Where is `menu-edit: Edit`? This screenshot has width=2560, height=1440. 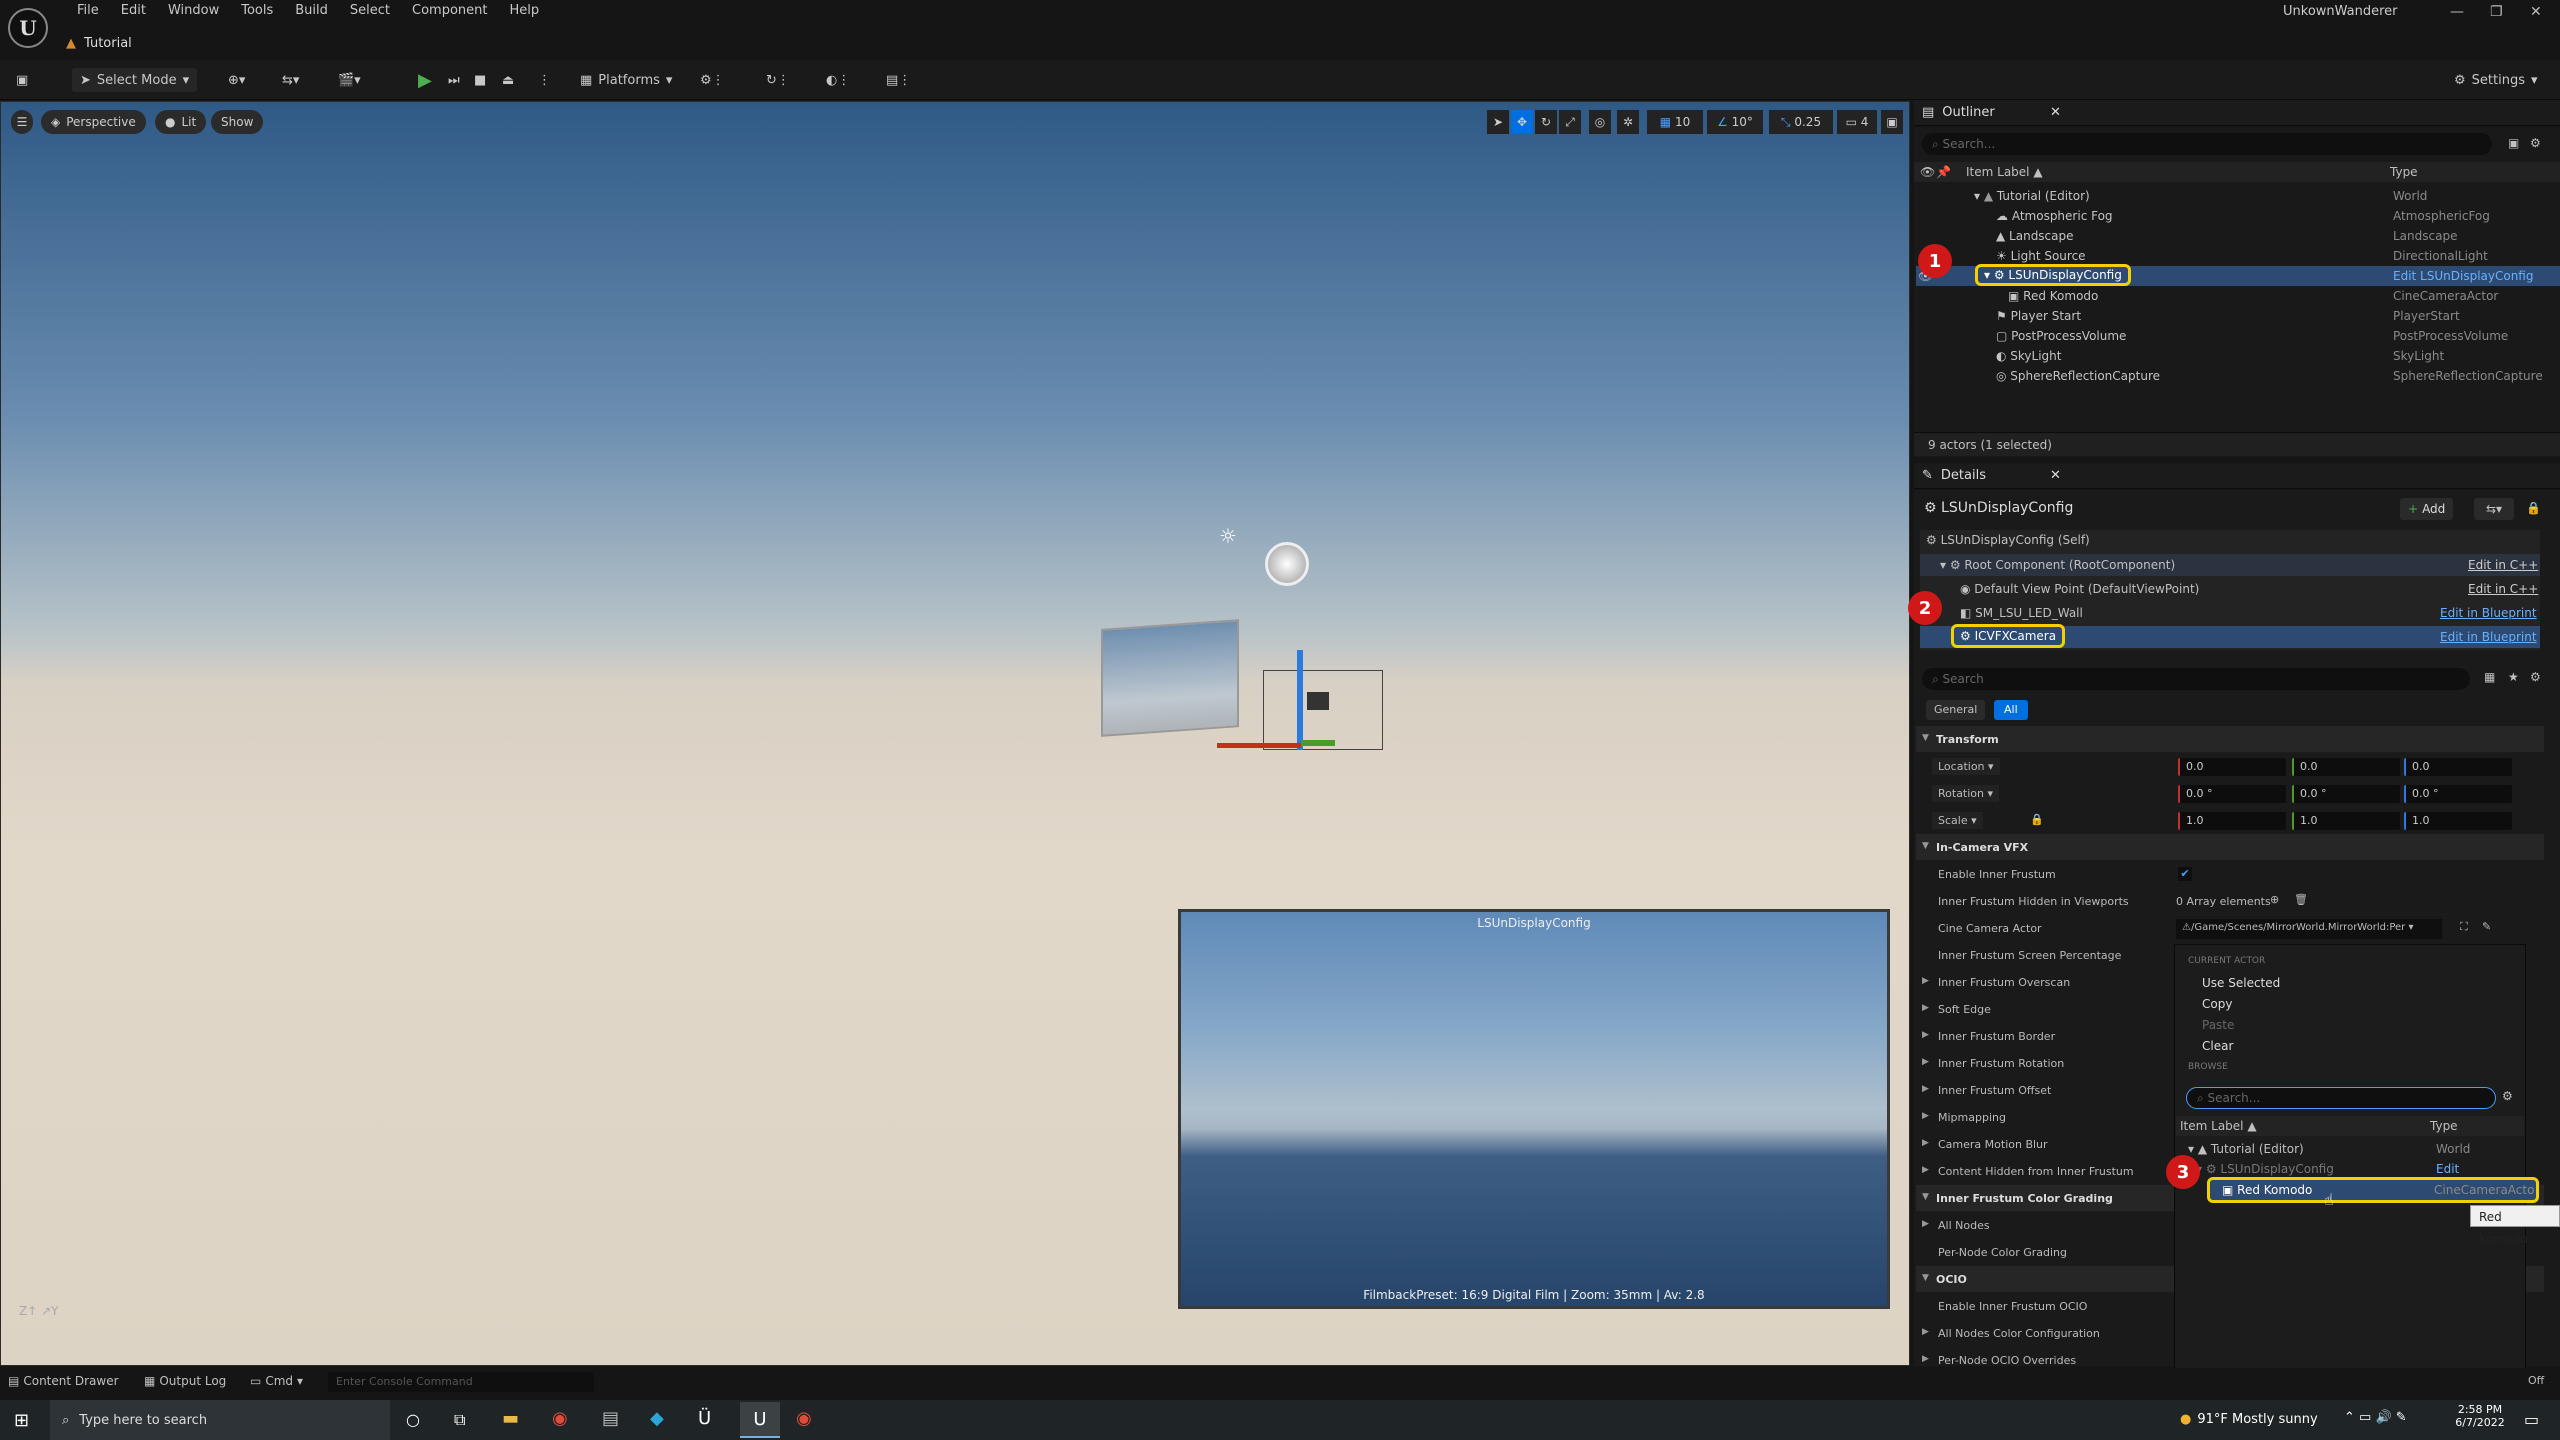 menu-edit: Edit is located at coordinates (133, 10).